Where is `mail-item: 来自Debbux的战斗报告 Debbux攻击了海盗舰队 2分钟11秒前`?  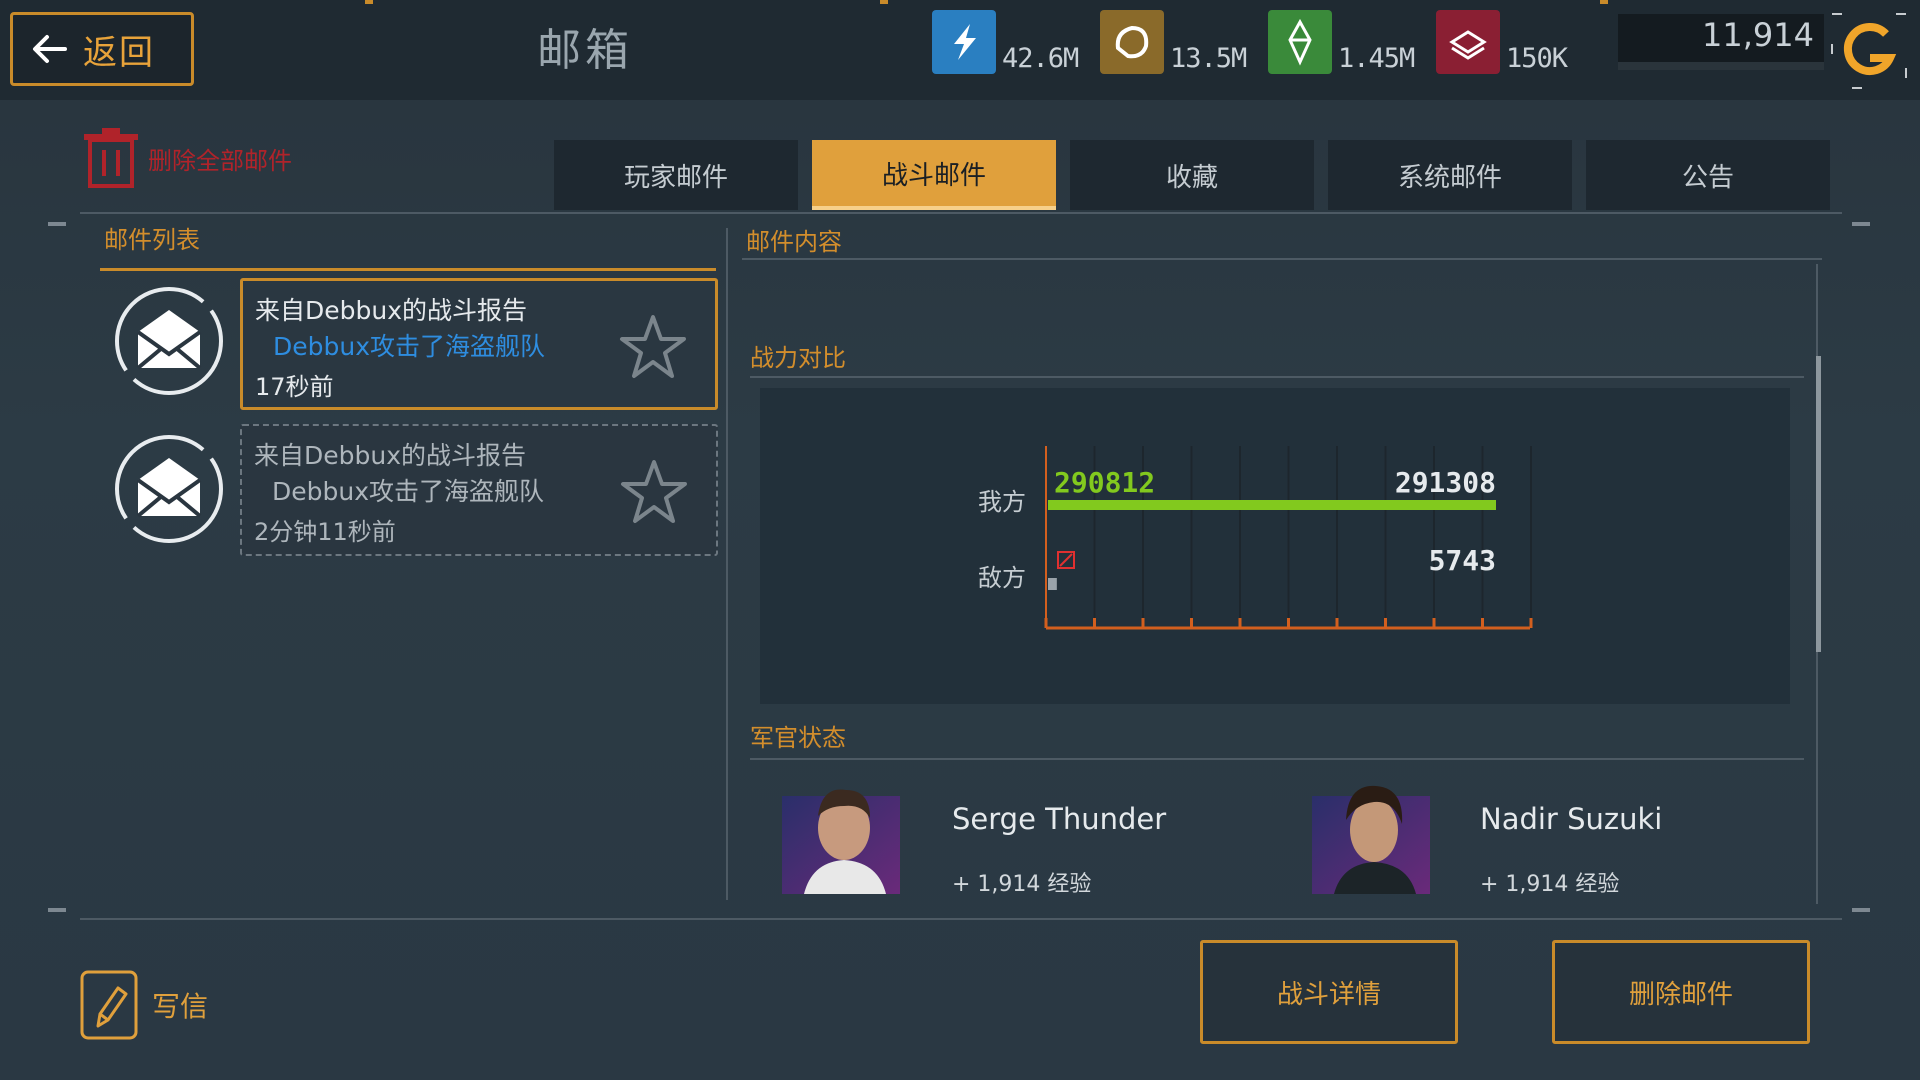
mail-item: 来自Debbux的战斗报告 Debbux攻击了海盗舰队 2分钟11秒前 is located at coordinates (479, 490).